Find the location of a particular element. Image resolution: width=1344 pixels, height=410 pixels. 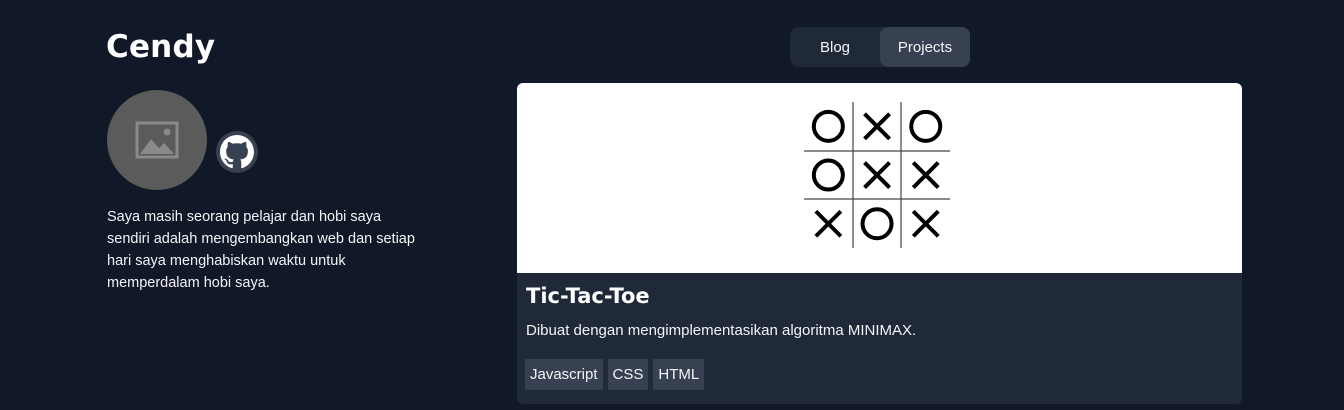

avatar is located at coordinates (157, 140).